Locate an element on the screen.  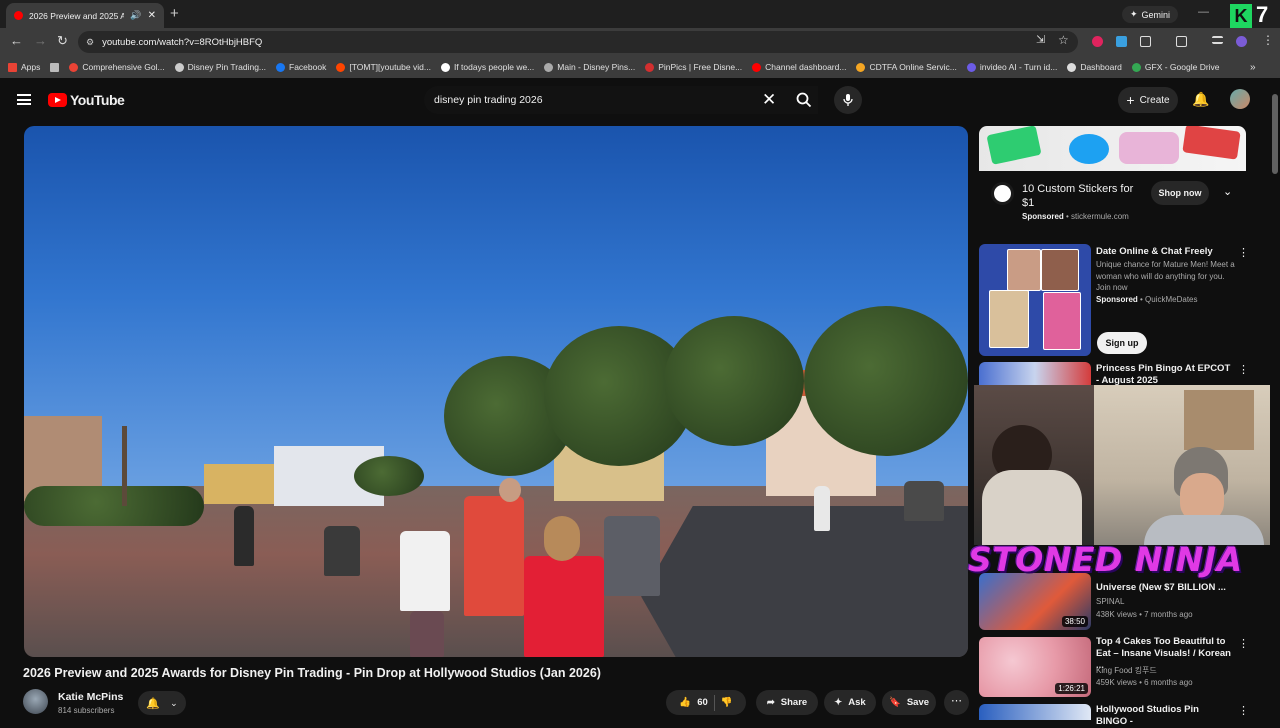
brand-badge-icon: K is located at coordinates (1241, 16).